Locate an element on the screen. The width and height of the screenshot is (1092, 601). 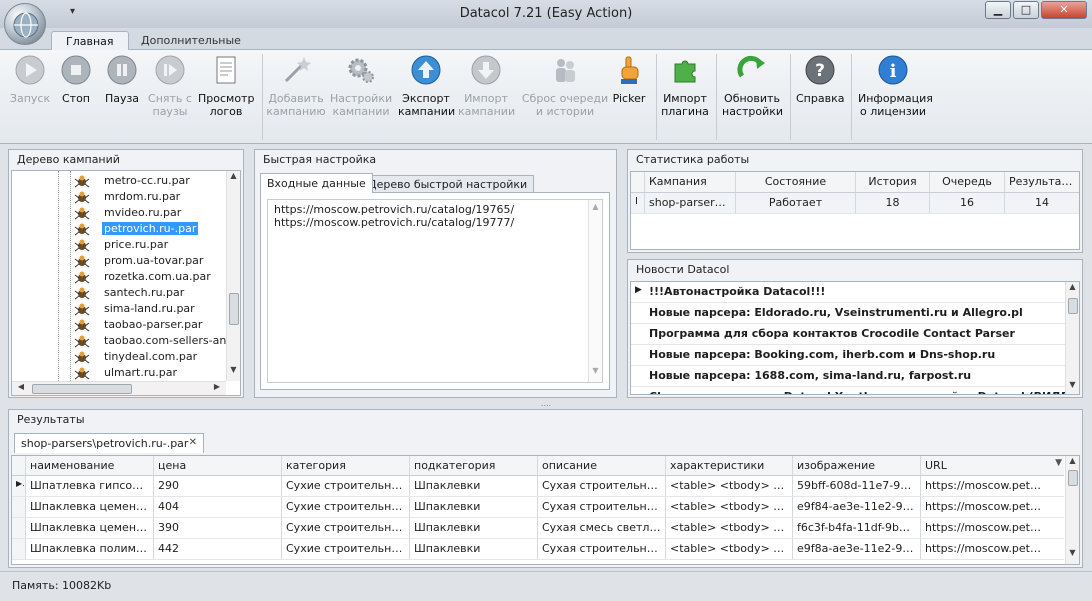
news-item: ▶ !!!Автонастройка Datacol!!! is located at coordinates (848, 292).